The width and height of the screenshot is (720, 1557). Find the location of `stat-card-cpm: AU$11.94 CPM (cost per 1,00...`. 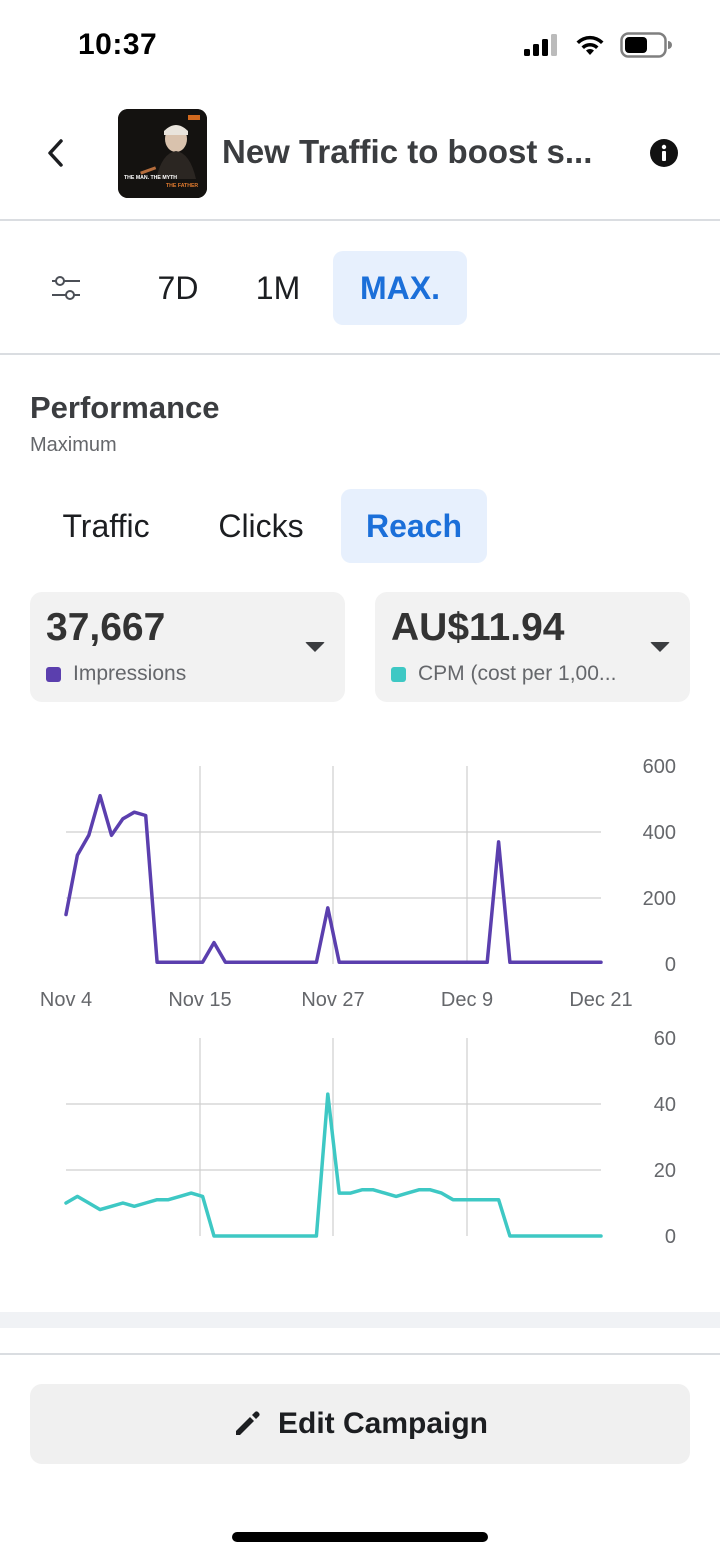

stat-card-cpm: AU$11.94 CPM (cost per 1,00... is located at coordinates (532, 647).